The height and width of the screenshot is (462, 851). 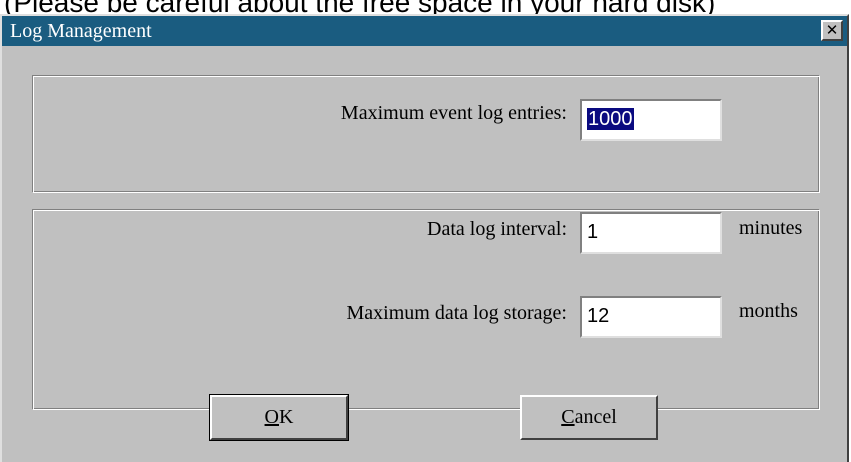 What do you see at coordinates (456, 313) in the screenshot?
I see `max-data-log-storage-label: Maximum data log storage:` at bounding box center [456, 313].